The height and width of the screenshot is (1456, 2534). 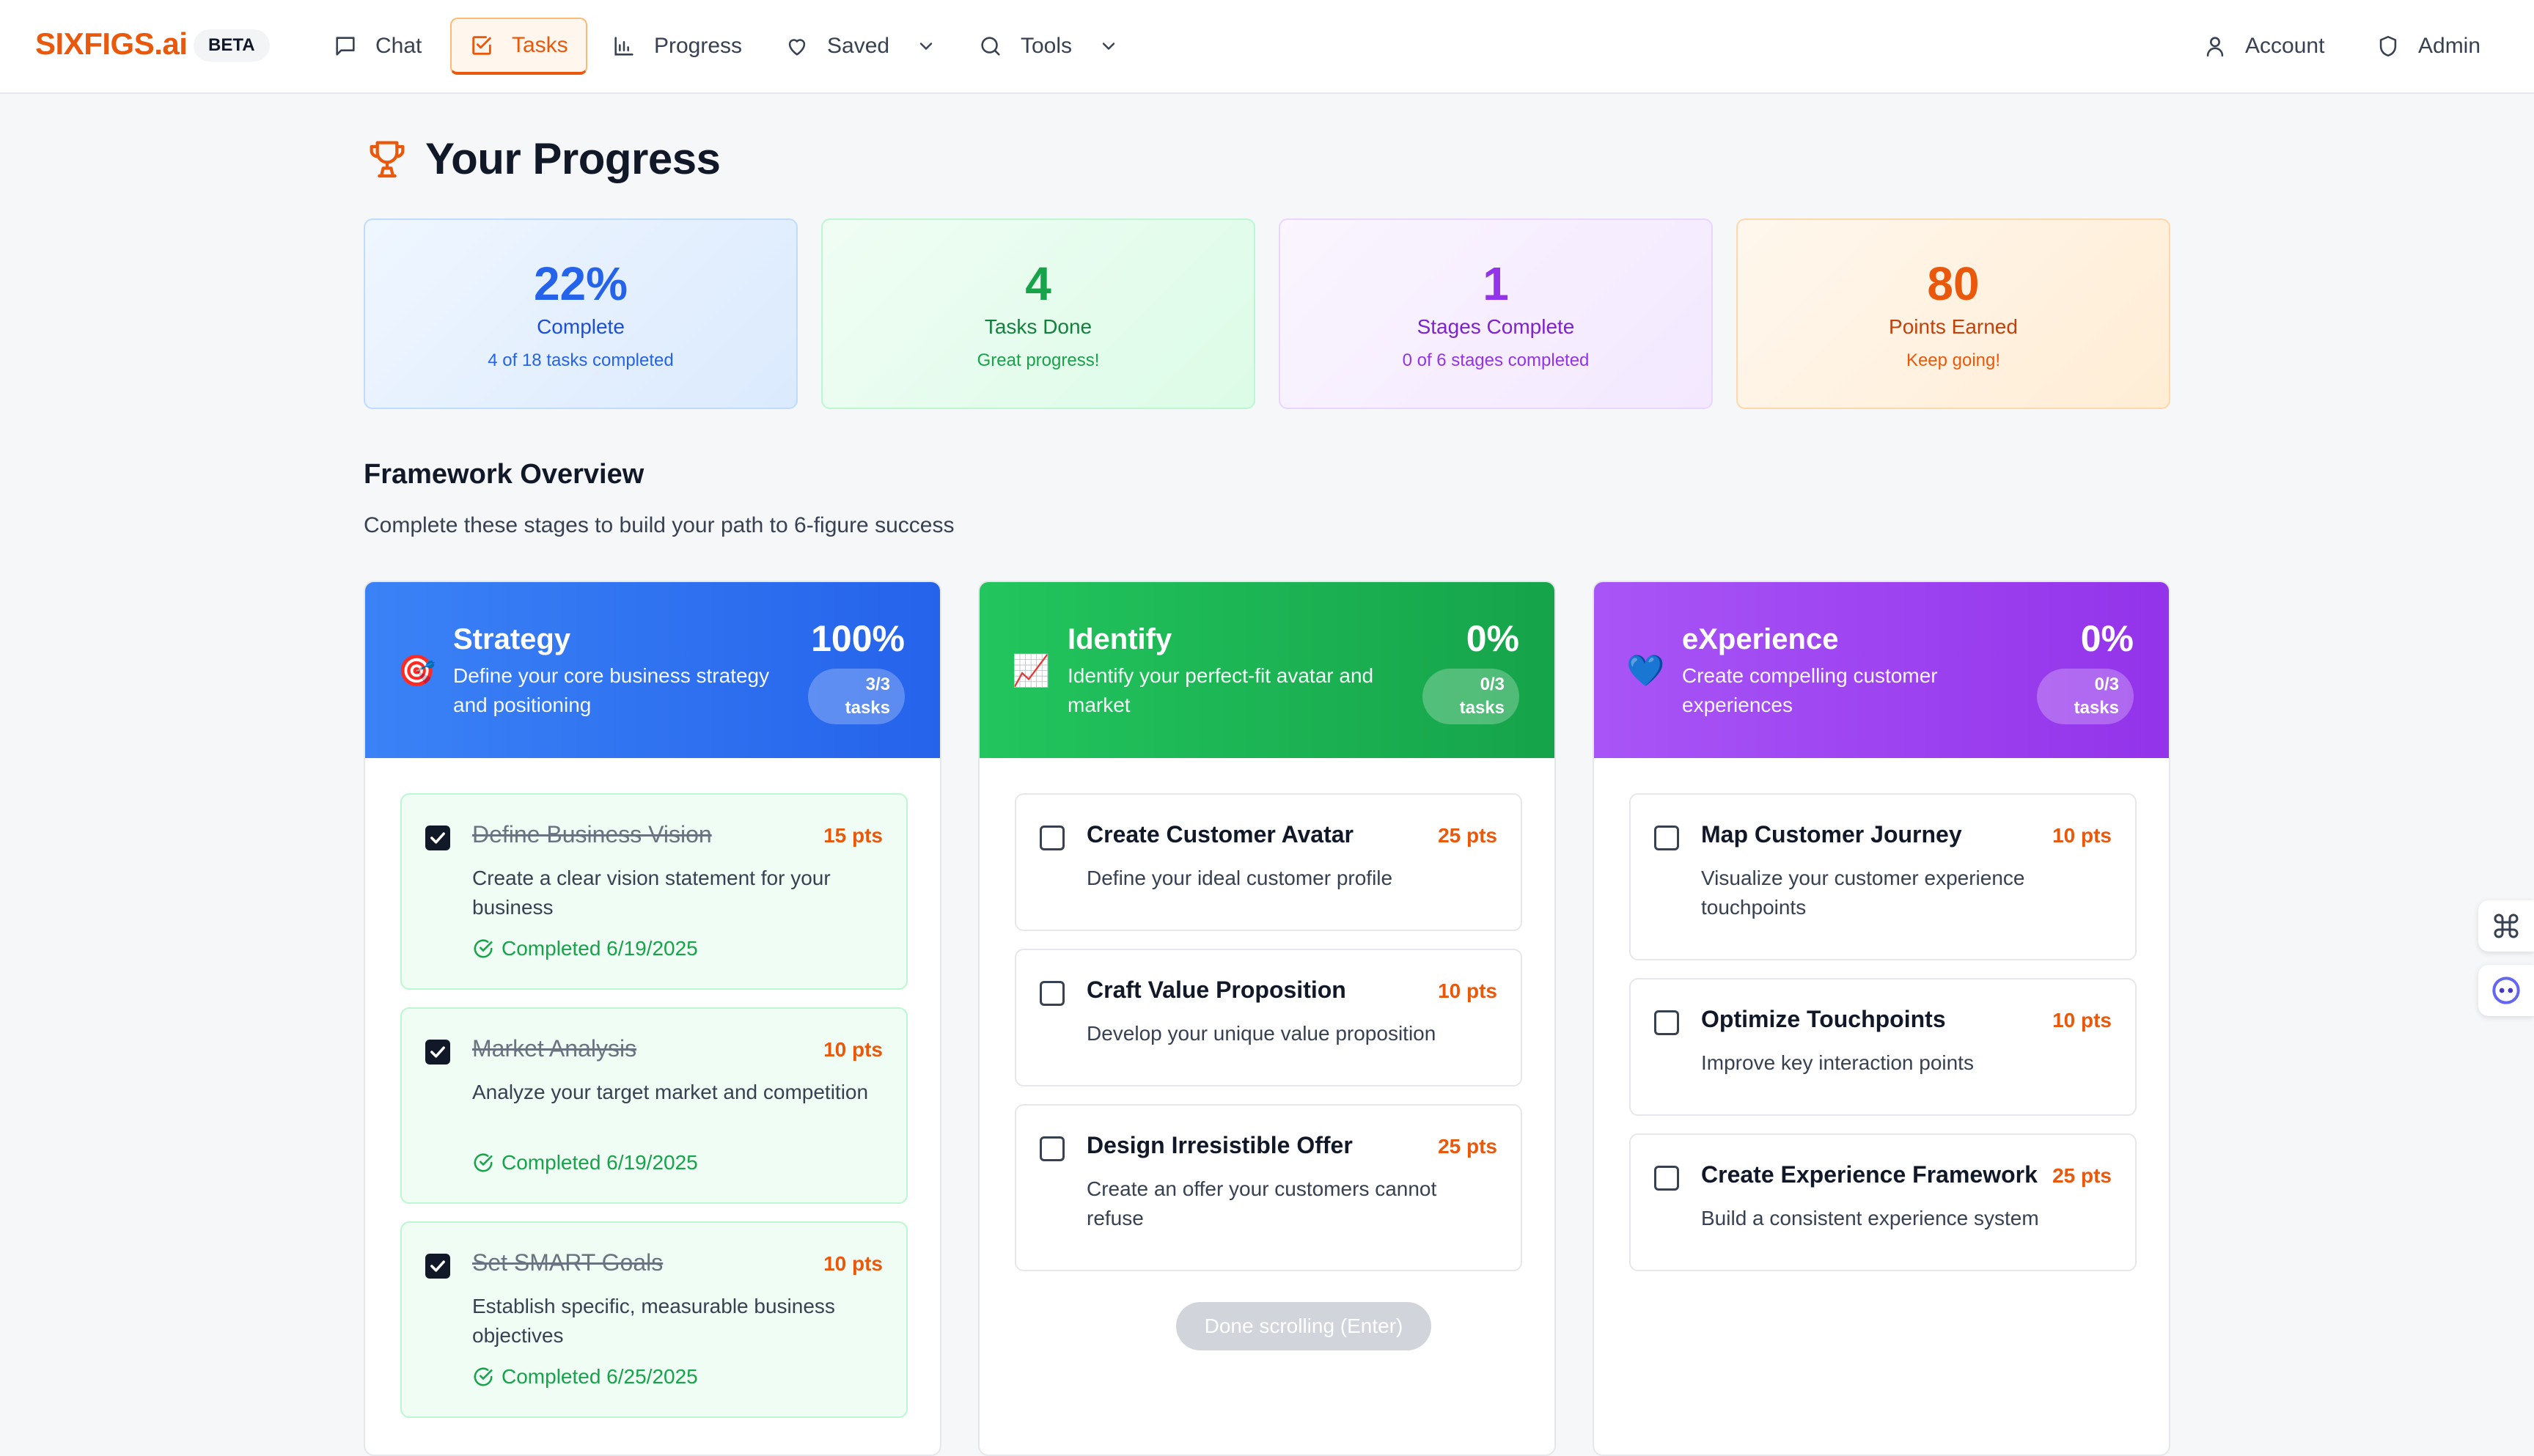 I want to click on task-completed: Completed 6/25/2025, so click(x=585, y=1377).